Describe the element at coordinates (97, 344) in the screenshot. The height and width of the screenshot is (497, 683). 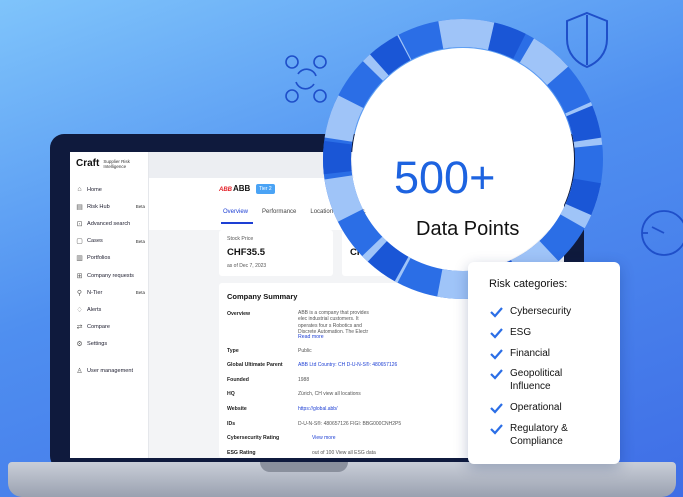
I see `sidebar-item-label: Settings` at that location.